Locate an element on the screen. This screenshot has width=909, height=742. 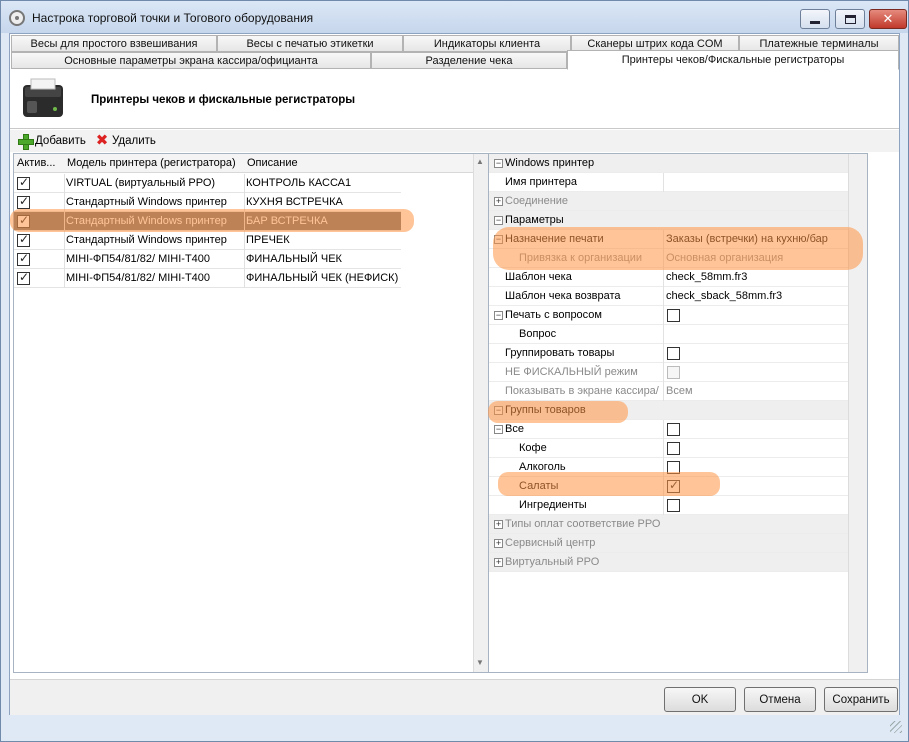
tab-receipt-printers: Принтеры чеков/Фискальные регистраторы is located at coordinates (733, 60).